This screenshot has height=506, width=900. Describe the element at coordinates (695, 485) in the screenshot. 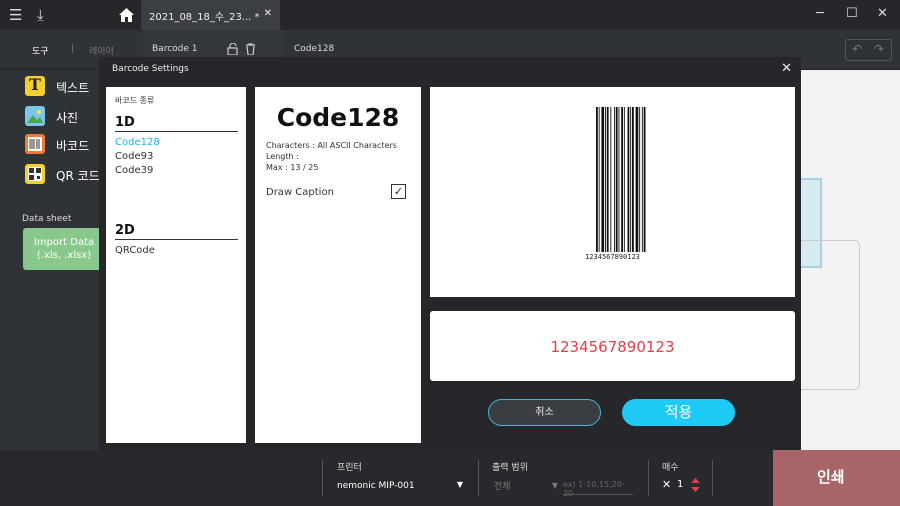

I see `copies-stepper` at that location.